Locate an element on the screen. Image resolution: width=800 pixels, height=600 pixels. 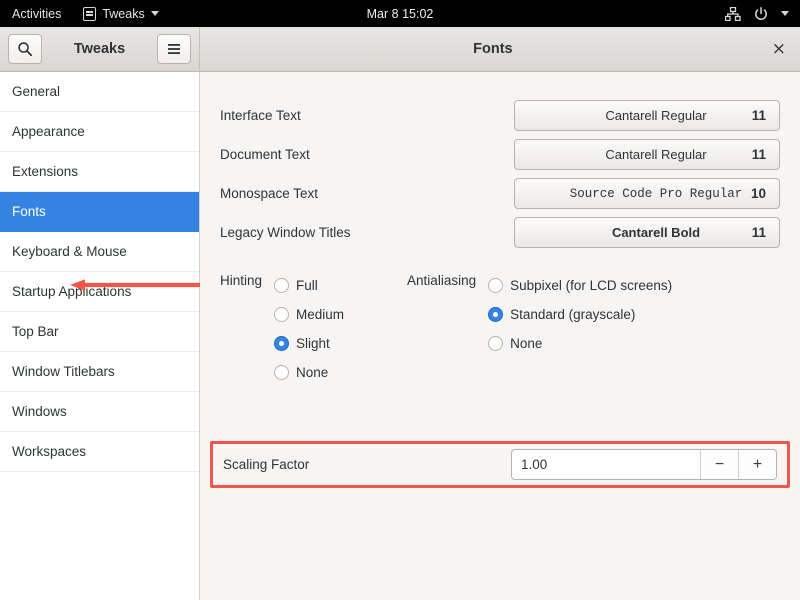
option-label: None is located at coordinates (526, 343).